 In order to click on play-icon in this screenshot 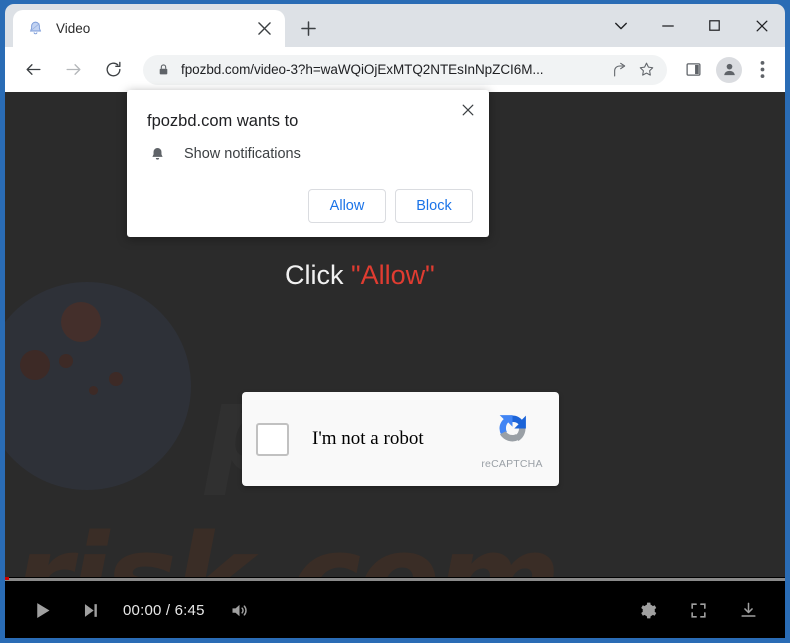, I will do `click(42, 610)`.